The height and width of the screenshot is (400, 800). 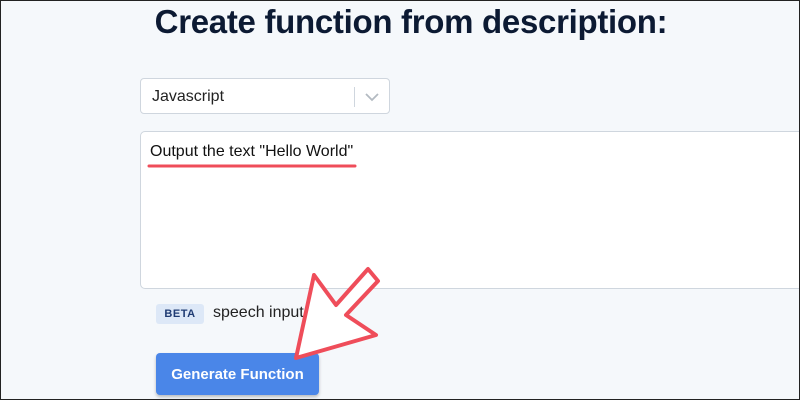 I want to click on select-separator, so click(x=354, y=97).